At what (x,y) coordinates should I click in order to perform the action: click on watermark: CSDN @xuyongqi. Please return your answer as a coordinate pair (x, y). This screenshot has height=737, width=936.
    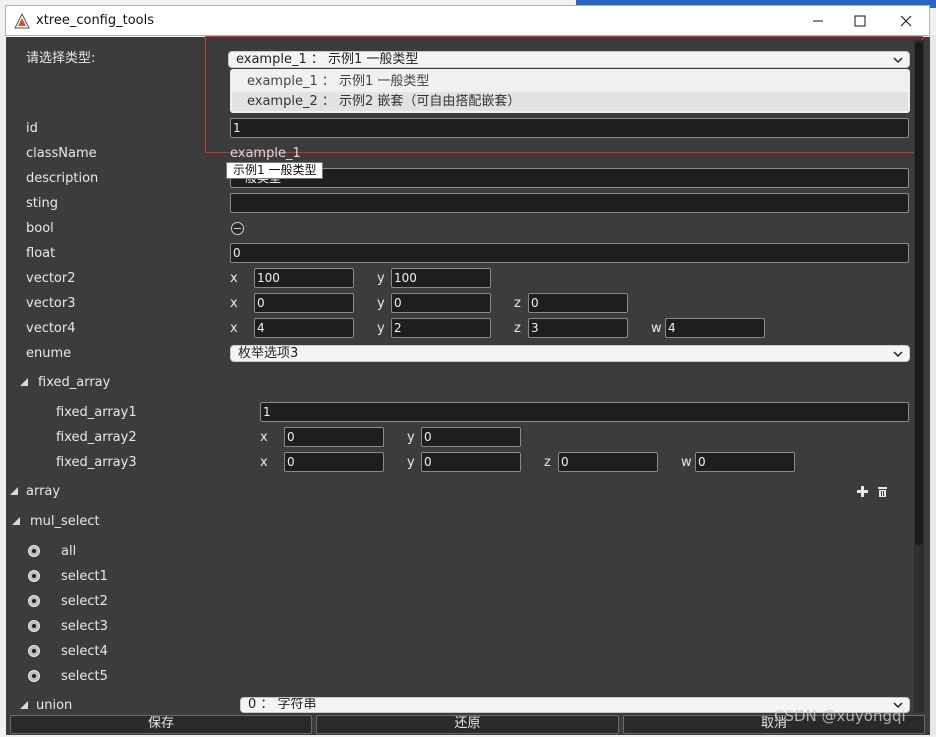
    Looking at the image, I should click on (840, 716).